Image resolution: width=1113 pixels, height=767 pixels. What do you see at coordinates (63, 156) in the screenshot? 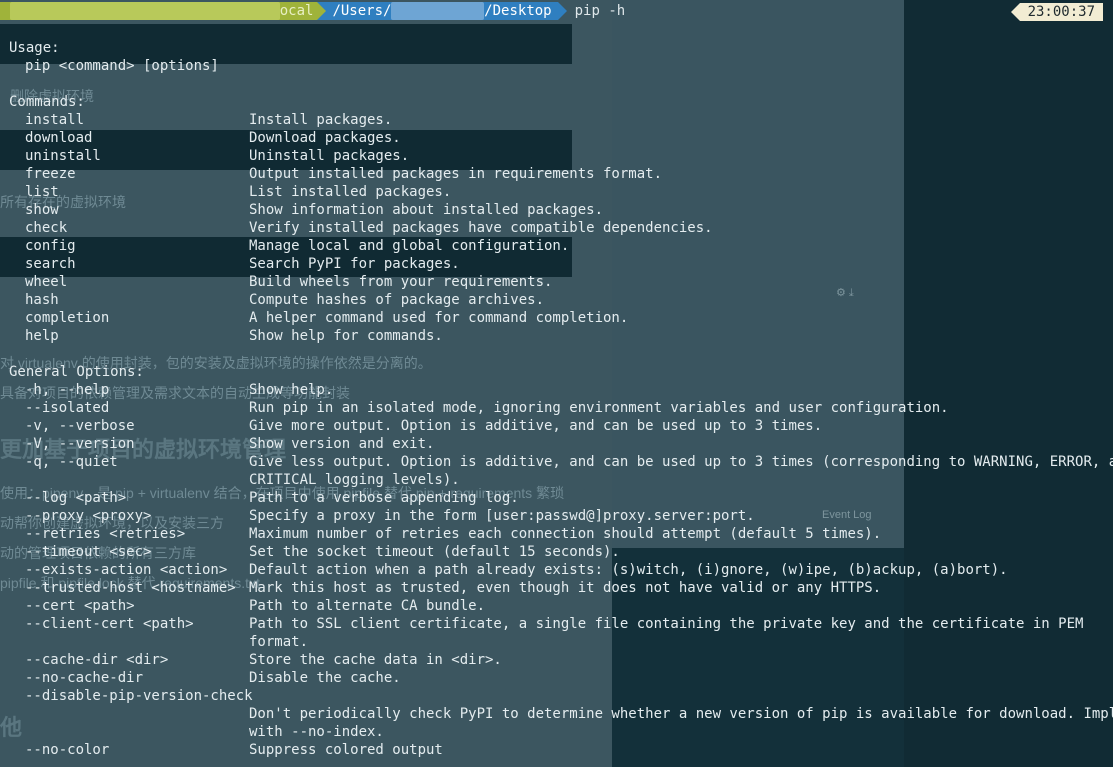
I see `command-name: uninstall` at bounding box center [63, 156].